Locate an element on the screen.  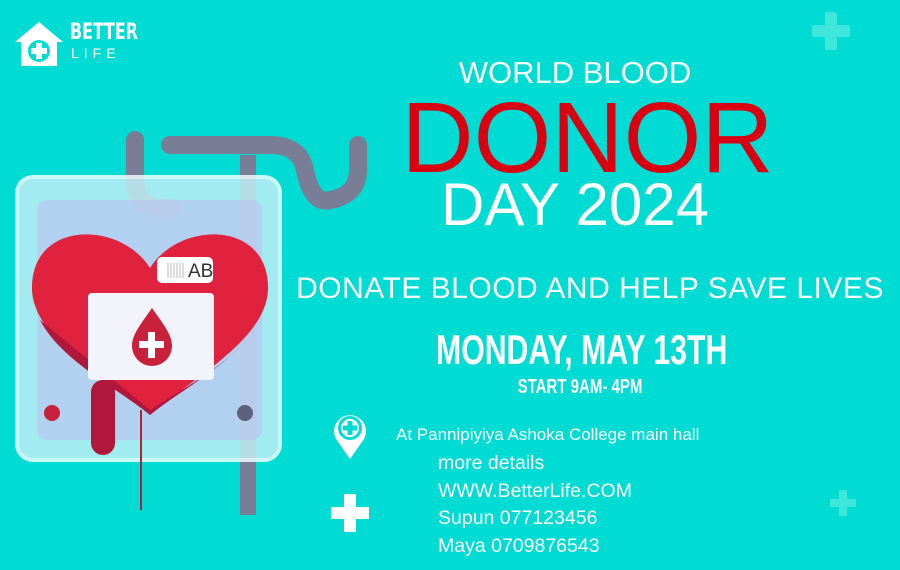
details-heading: more details is located at coordinates (491, 463).